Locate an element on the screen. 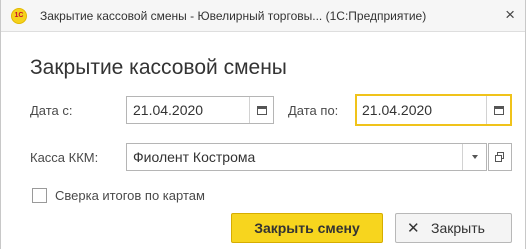 This screenshot has height=249, width=526. open-item-icon is located at coordinates (500, 157).